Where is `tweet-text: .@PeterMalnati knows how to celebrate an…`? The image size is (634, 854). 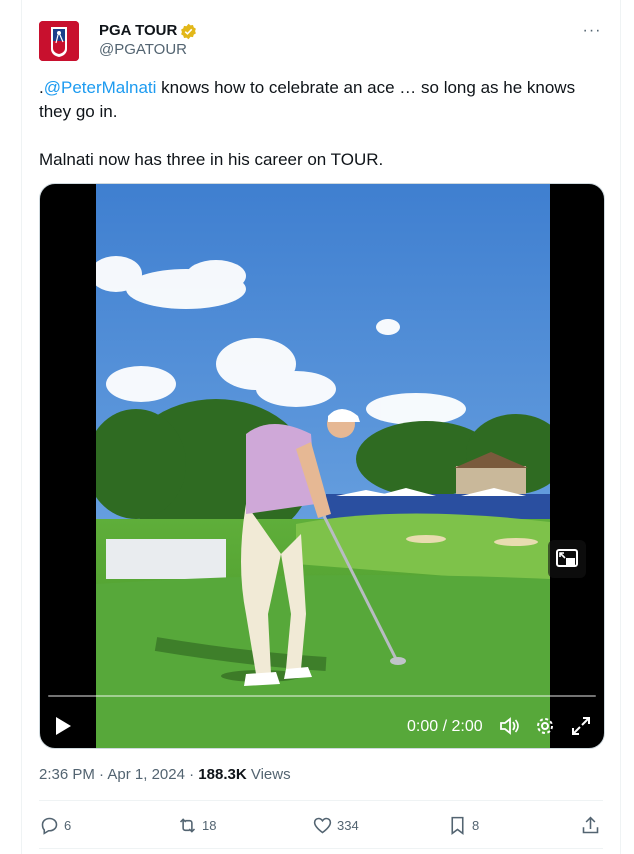
tweet-text: .@PeterMalnati knows how to celebrate an… is located at coordinates (319, 100).